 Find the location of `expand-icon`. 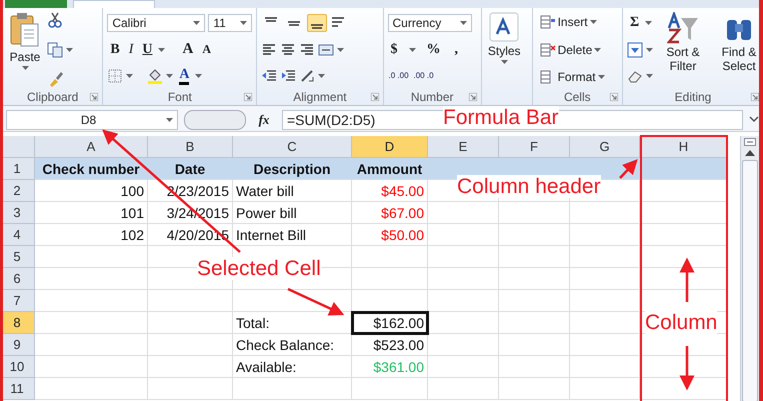

expand-icon is located at coordinates (754, 120).